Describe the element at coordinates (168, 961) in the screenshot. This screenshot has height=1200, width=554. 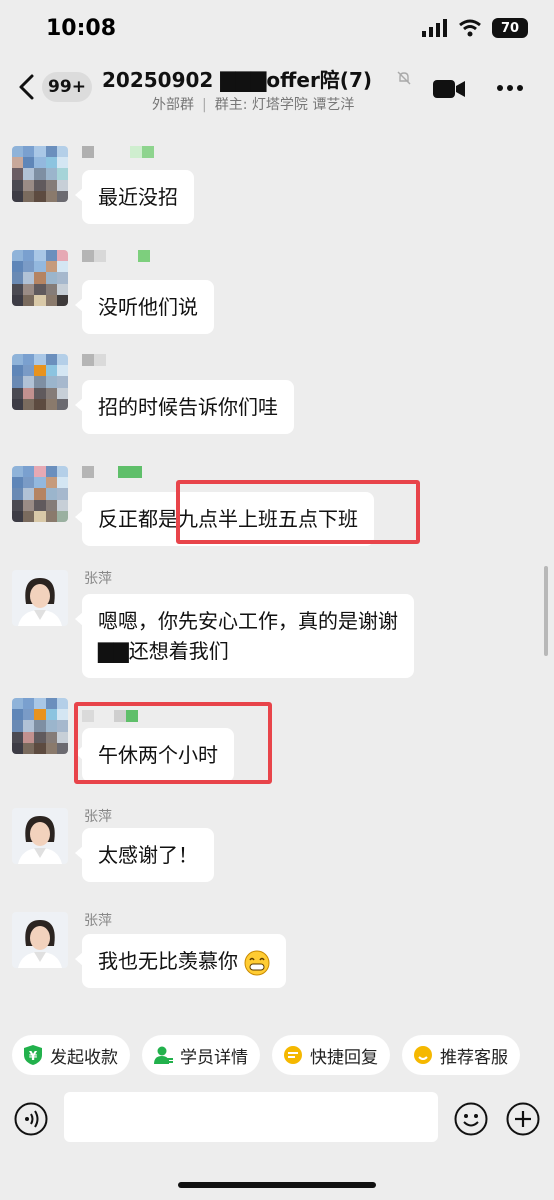
I see `message-text: 我也无比羡慕你` at that location.